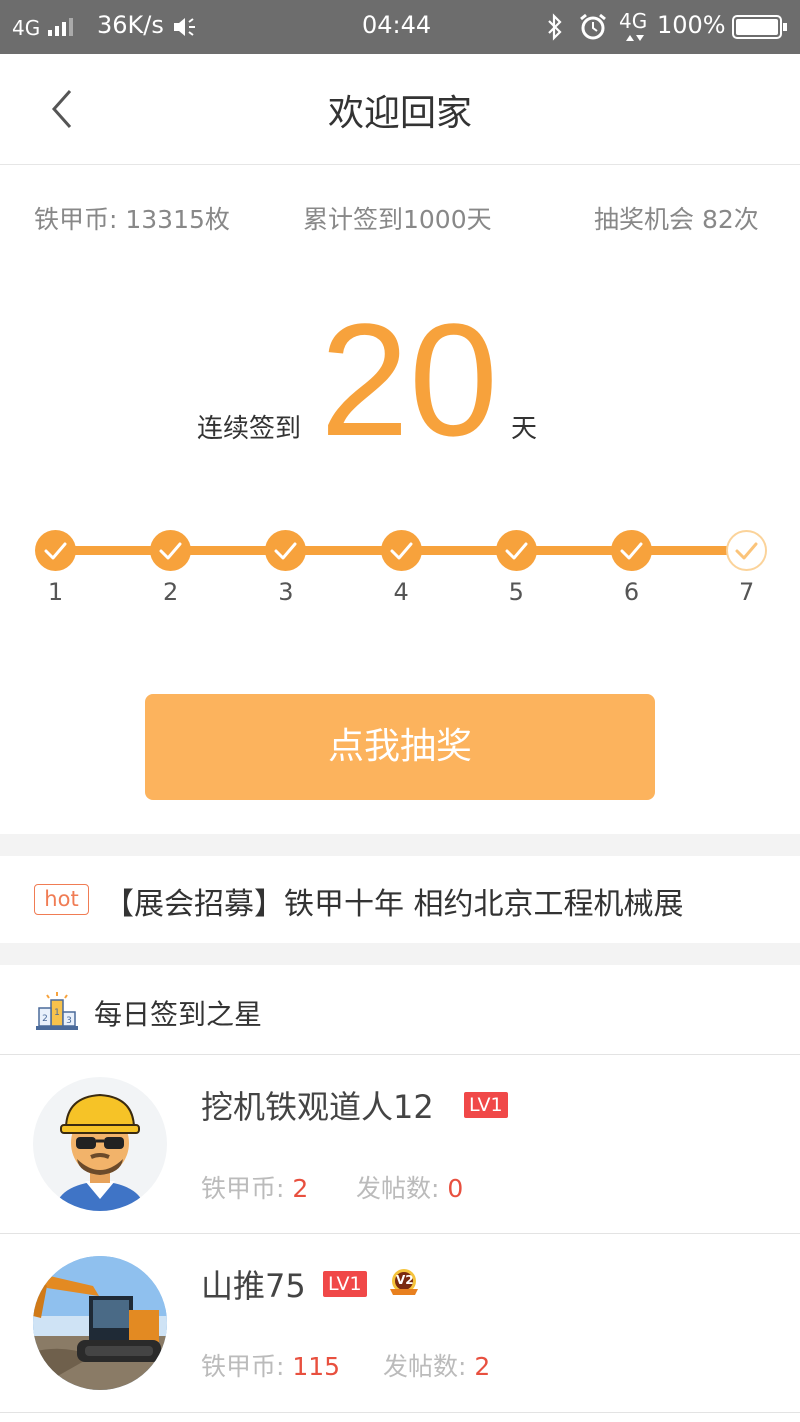 This screenshot has height=1422, width=800. I want to click on clock-time: 04:44, so click(397, 25).